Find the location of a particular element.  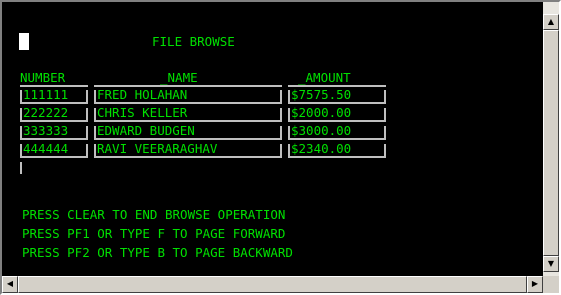

table-row-number-field: 111111 is located at coordinates (54, 95).